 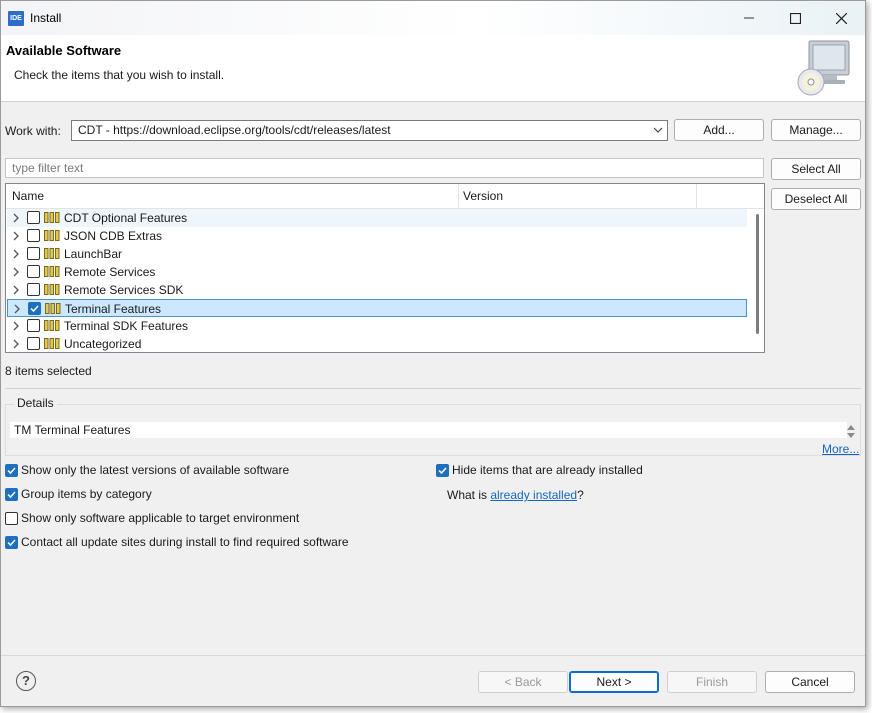 What do you see at coordinates (377, 236) in the screenshot?
I see `tree-row: JSON CDB Extras` at bounding box center [377, 236].